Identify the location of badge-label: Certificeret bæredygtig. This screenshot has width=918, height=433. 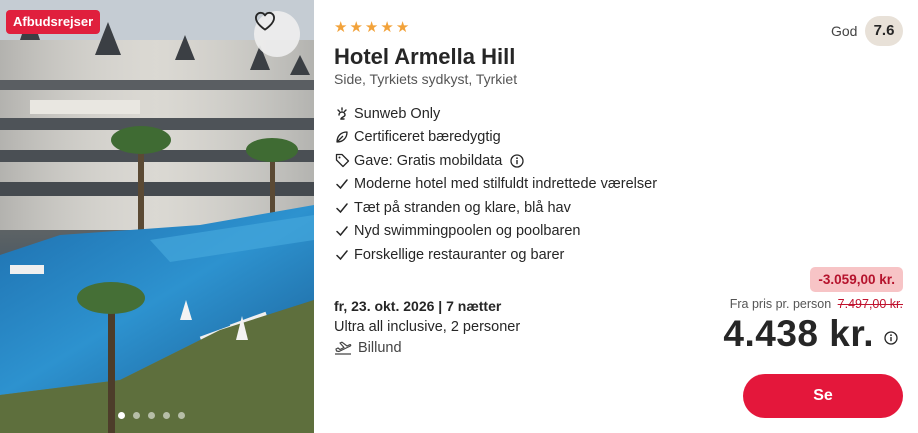
(427, 137).